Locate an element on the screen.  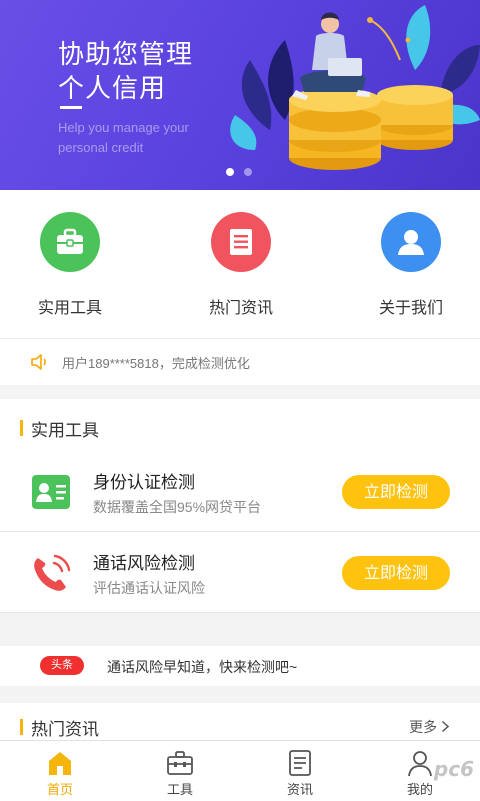
news-section-title: 热门资讯 is located at coordinates (65, 729).